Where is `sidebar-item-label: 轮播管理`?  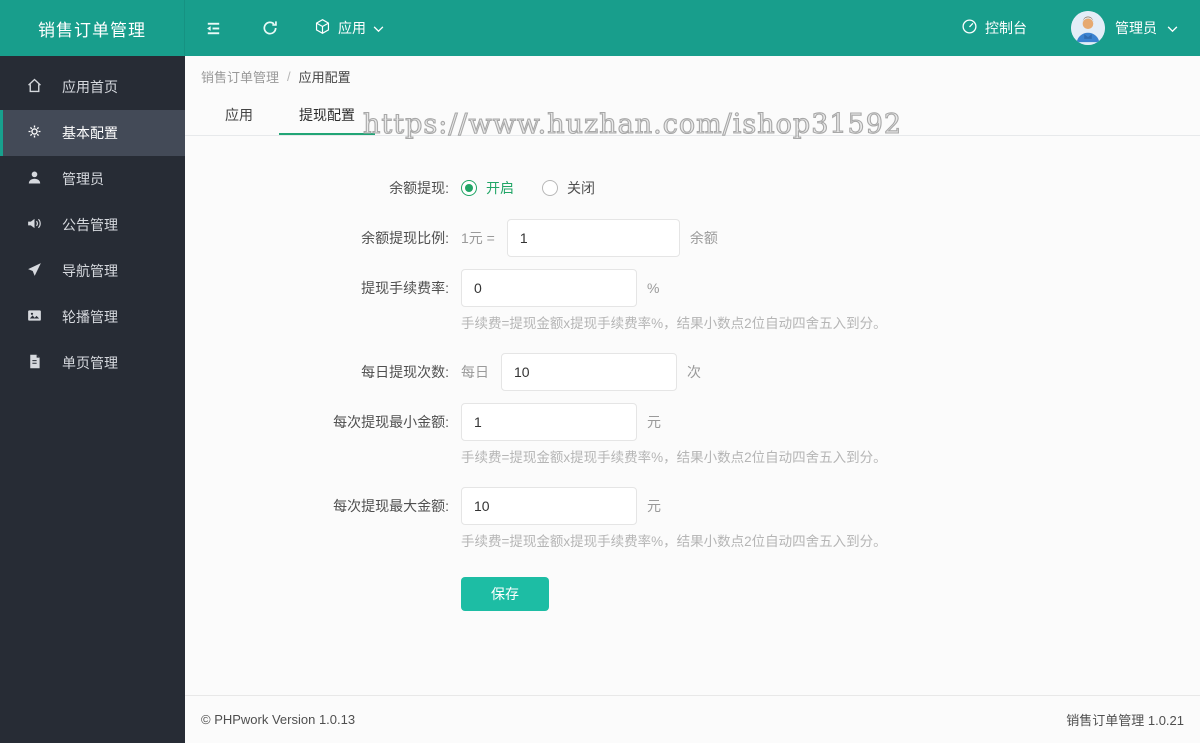 sidebar-item-label: 轮播管理 is located at coordinates (90, 317).